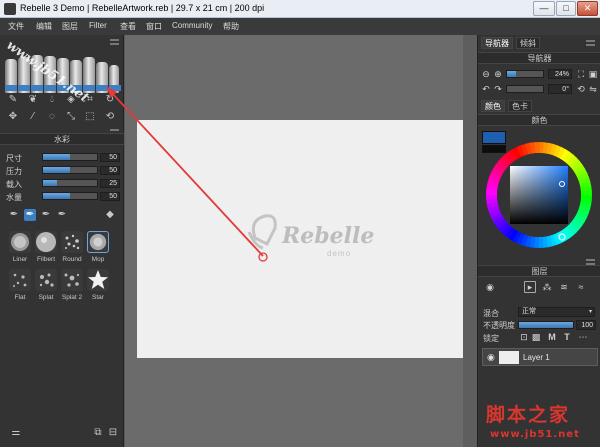 The height and width of the screenshot is (447, 600). I want to click on selection-icon: ⬚, so click(90, 117).